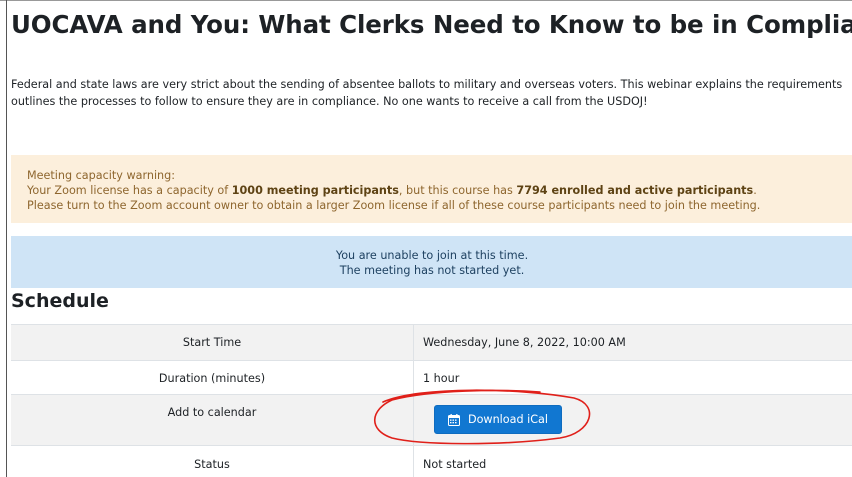  Describe the element at coordinates (457, 190) in the screenshot. I see `warning-text-middle: , but this course has` at that location.